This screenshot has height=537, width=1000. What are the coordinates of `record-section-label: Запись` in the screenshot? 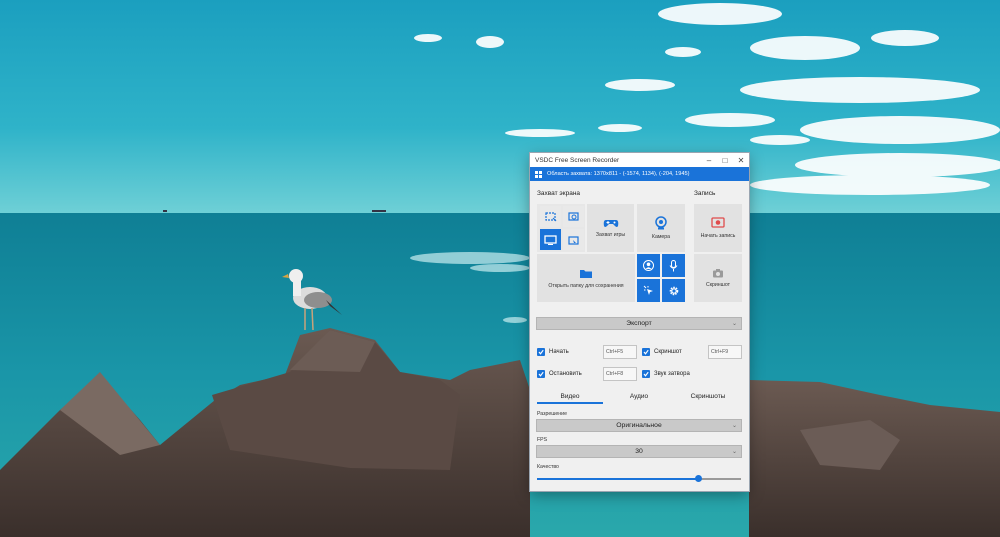 It's located at (705, 193).